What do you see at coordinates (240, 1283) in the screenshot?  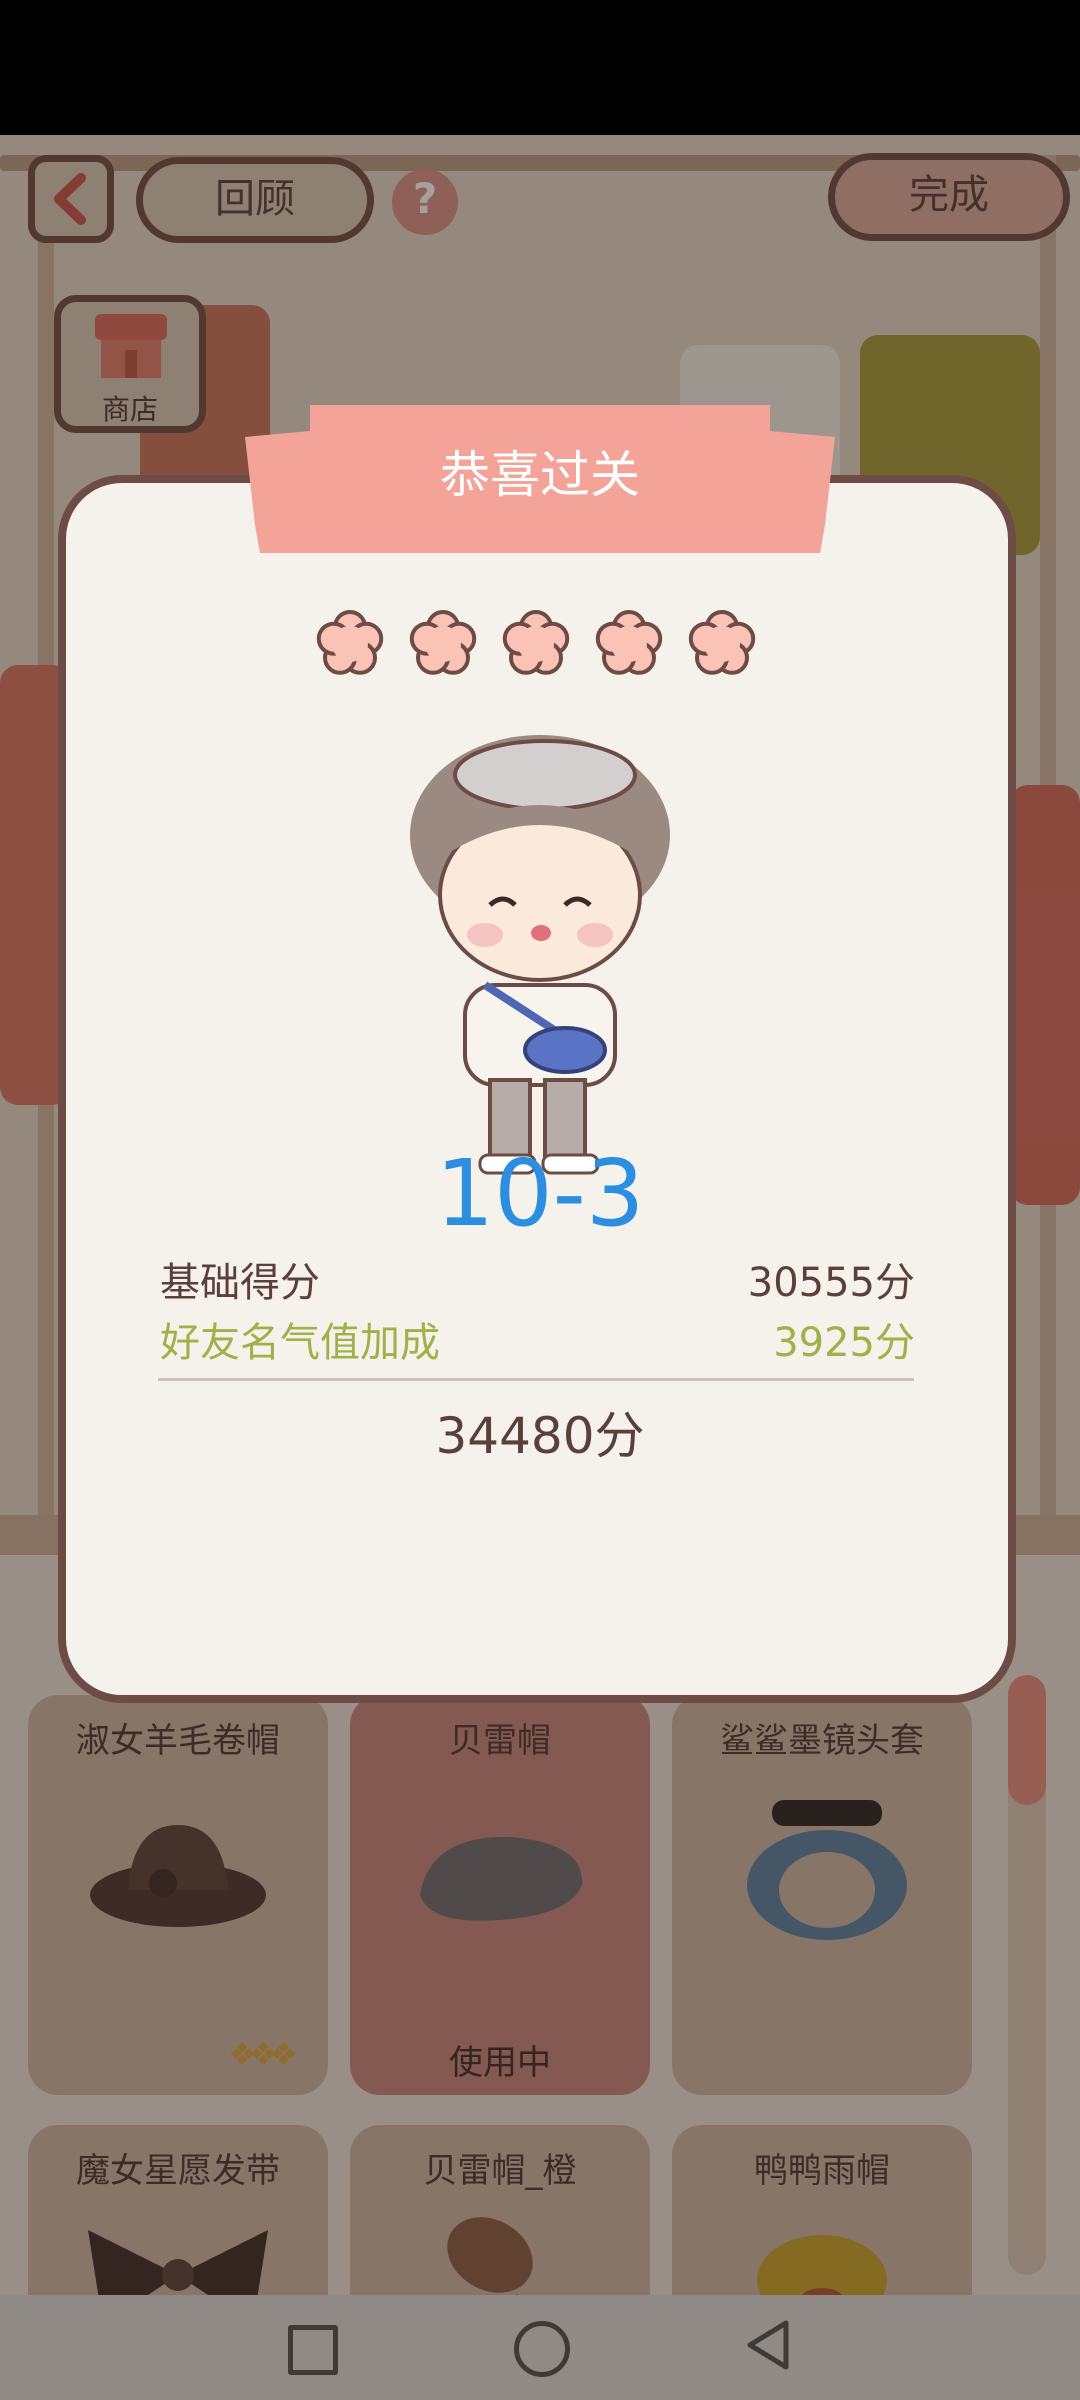 I see `base-score-label: 基础得分` at bounding box center [240, 1283].